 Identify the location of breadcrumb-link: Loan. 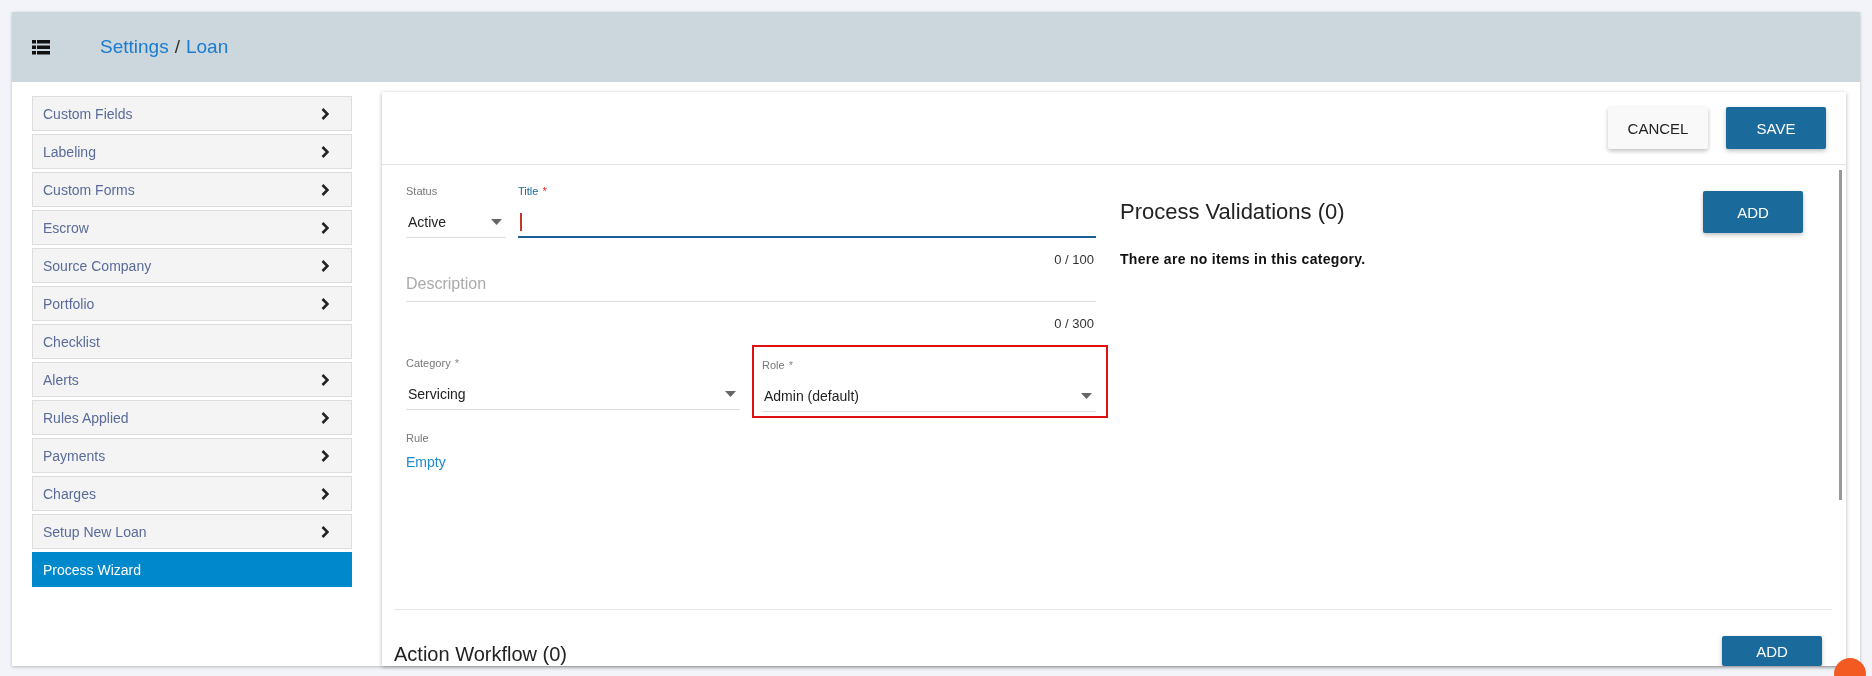
(207, 47).